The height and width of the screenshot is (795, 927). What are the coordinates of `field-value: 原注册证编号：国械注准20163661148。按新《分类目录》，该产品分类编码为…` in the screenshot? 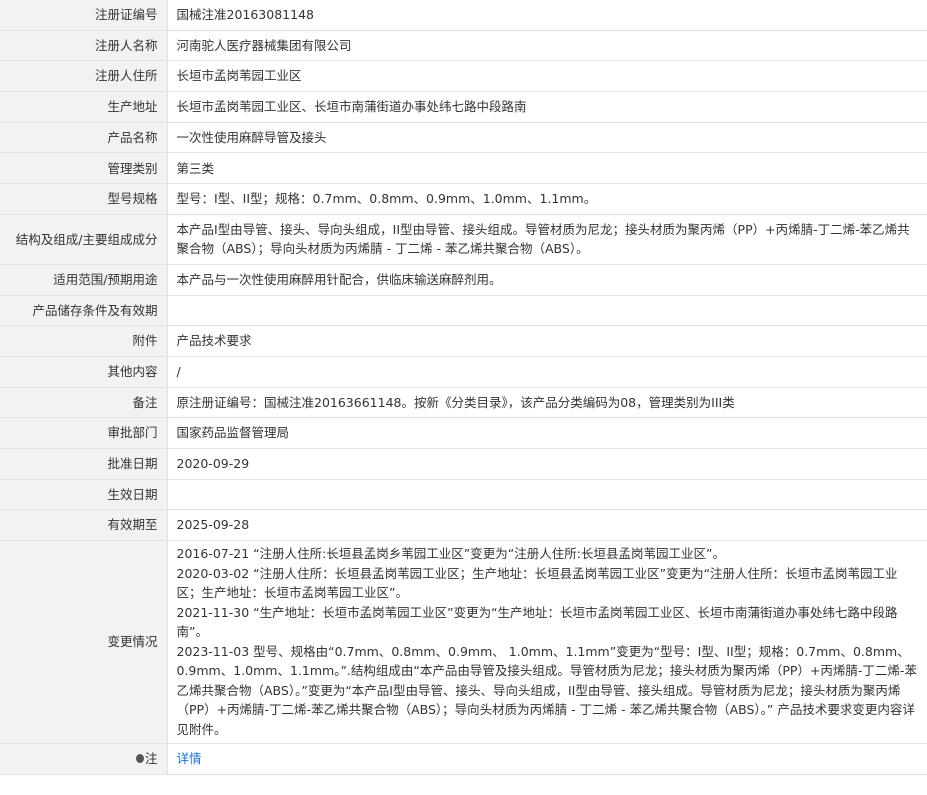 It's located at (547, 402).